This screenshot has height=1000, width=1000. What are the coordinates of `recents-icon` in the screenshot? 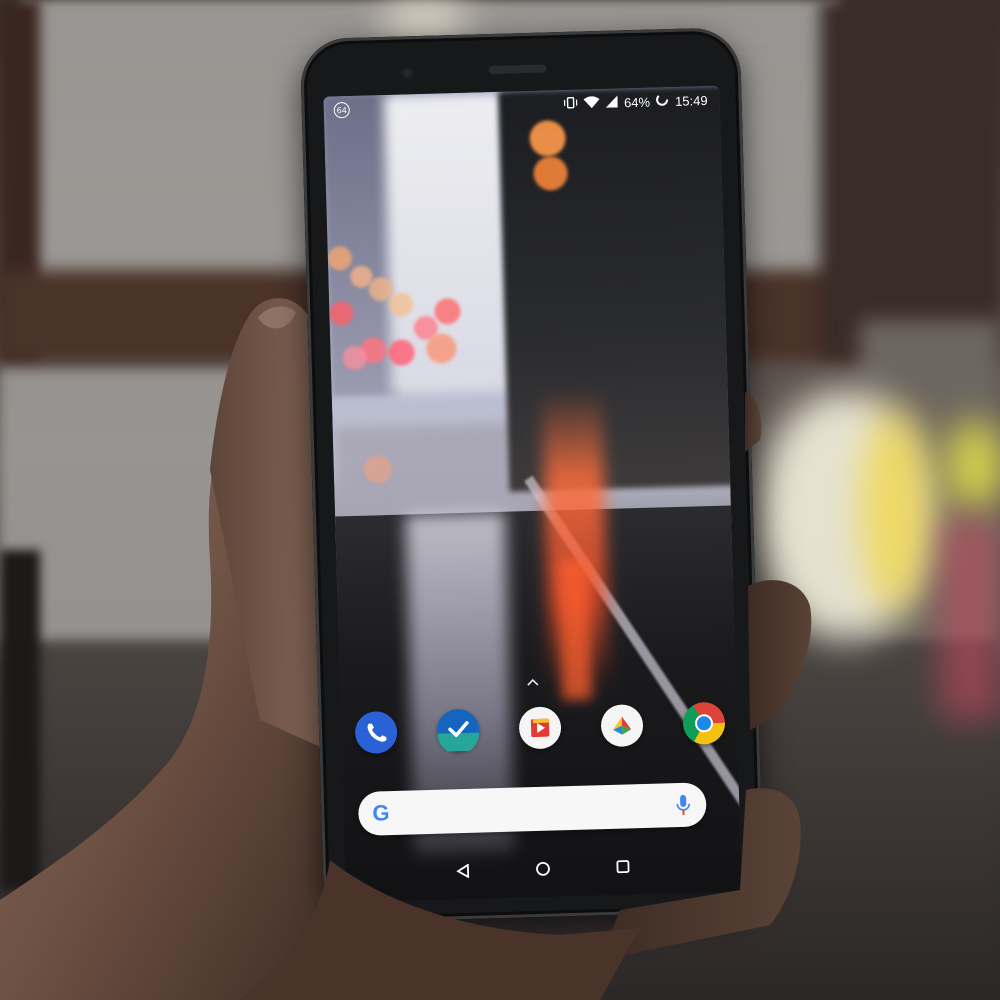 It's located at (623, 866).